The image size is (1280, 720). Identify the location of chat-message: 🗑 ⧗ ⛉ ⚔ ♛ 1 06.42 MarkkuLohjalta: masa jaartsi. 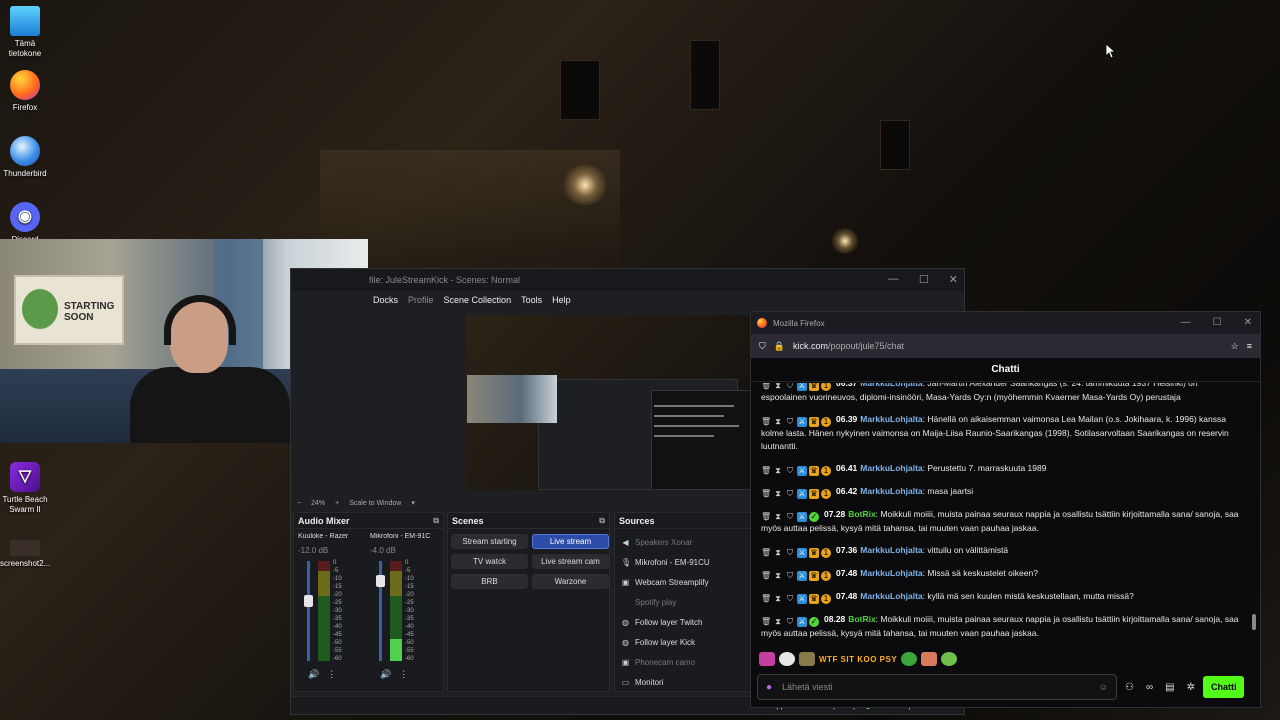
(1002, 492).